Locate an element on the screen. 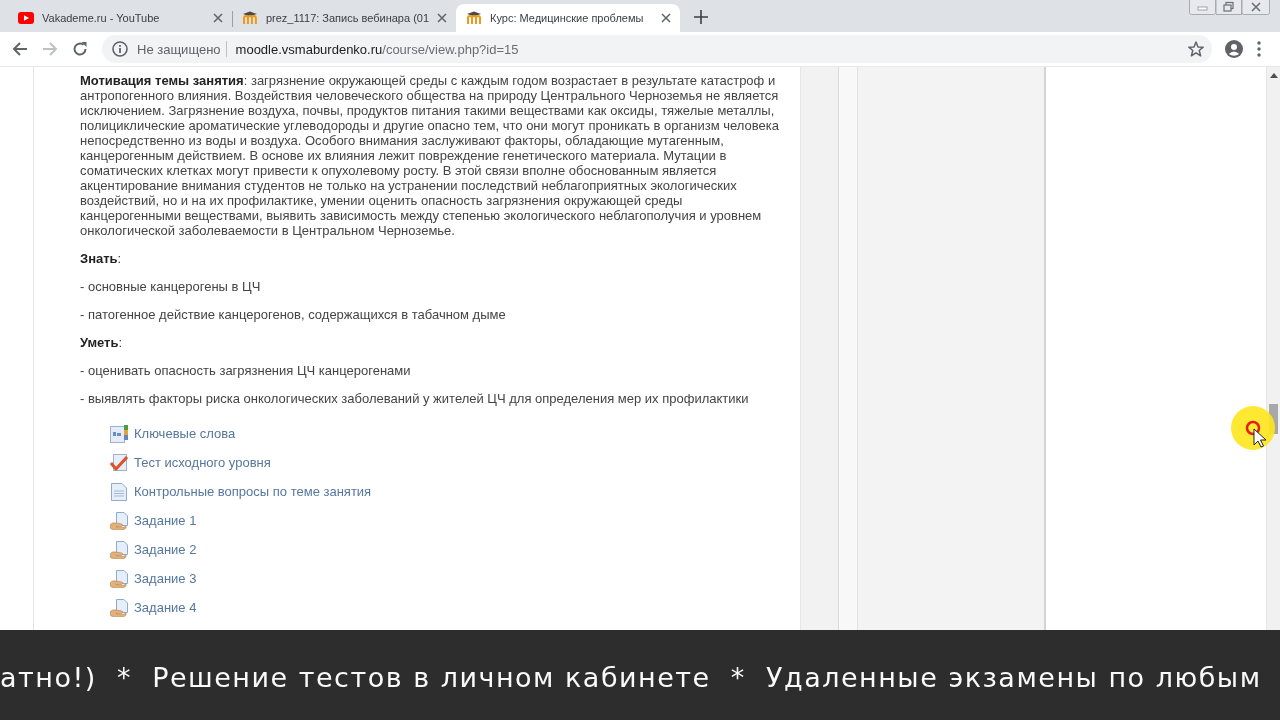 The image size is (1280, 720). reload-icon is located at coordinates (80, 49).